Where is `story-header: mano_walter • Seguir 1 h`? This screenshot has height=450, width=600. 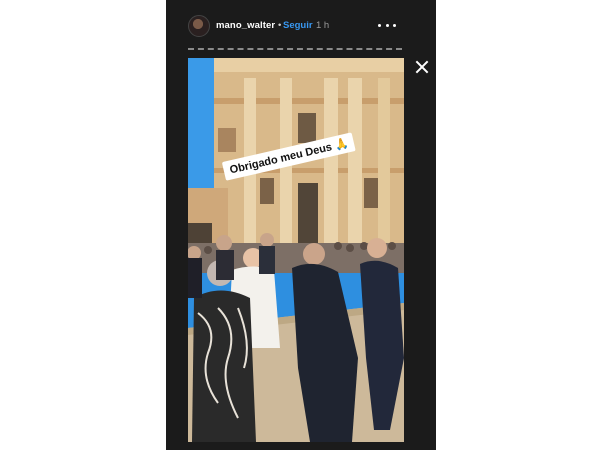
story-header: mano_walter • Seguir 1 h is located at coordinates (301, 25).